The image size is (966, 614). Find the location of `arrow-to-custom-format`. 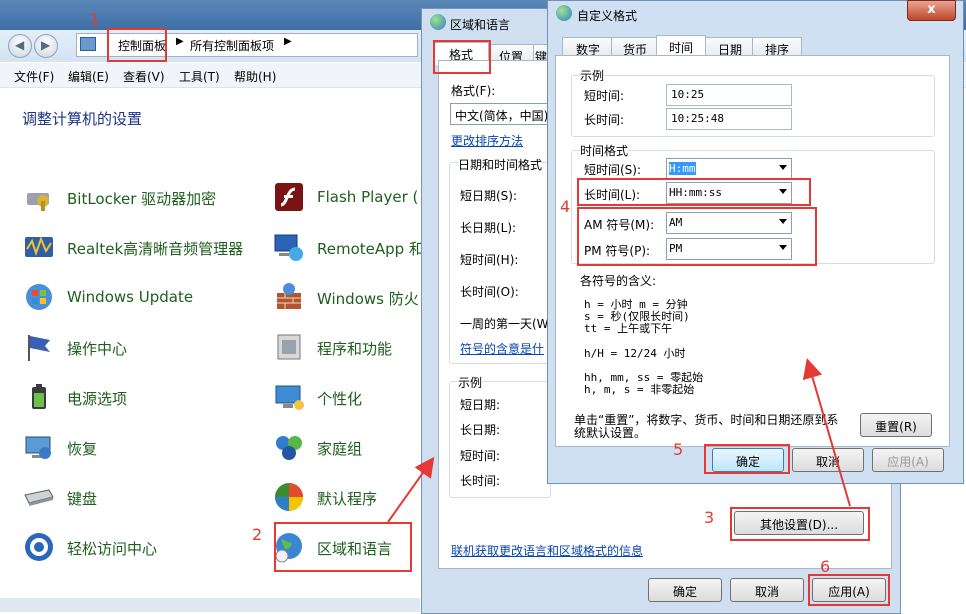

arrow-to-custom-format is located at coordinates (826, 432).